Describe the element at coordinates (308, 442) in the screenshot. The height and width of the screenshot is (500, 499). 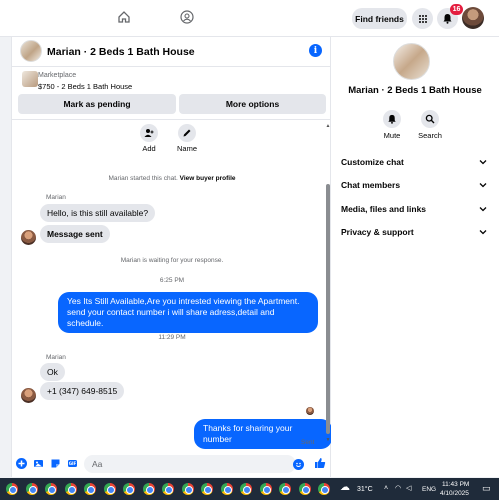
I see `sent-status: Sent` at that location.